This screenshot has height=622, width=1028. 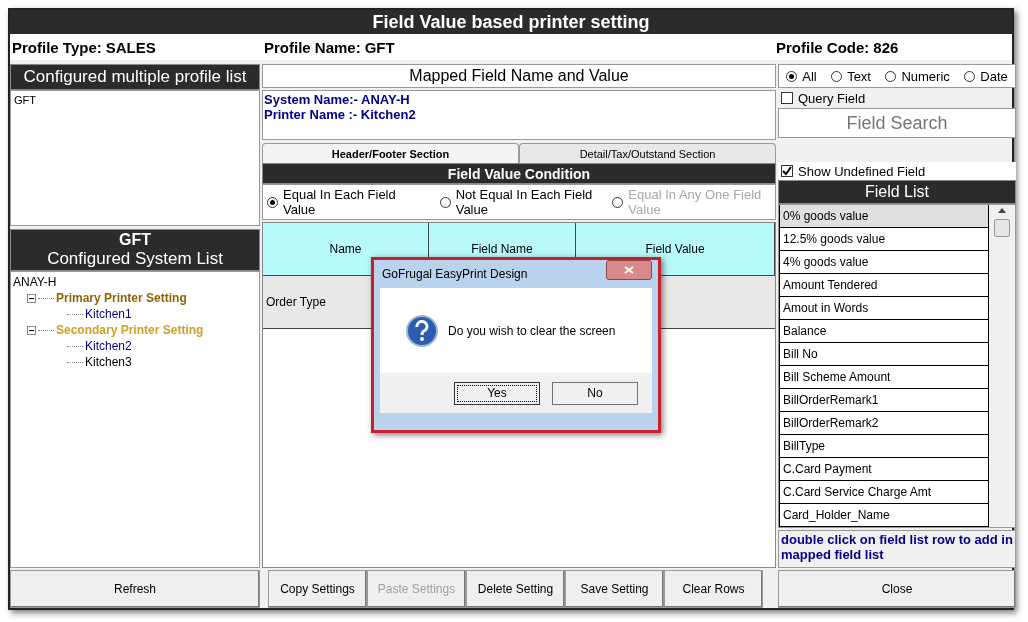 I want to click on scroll-thumb, so click(x=1002, y=228).